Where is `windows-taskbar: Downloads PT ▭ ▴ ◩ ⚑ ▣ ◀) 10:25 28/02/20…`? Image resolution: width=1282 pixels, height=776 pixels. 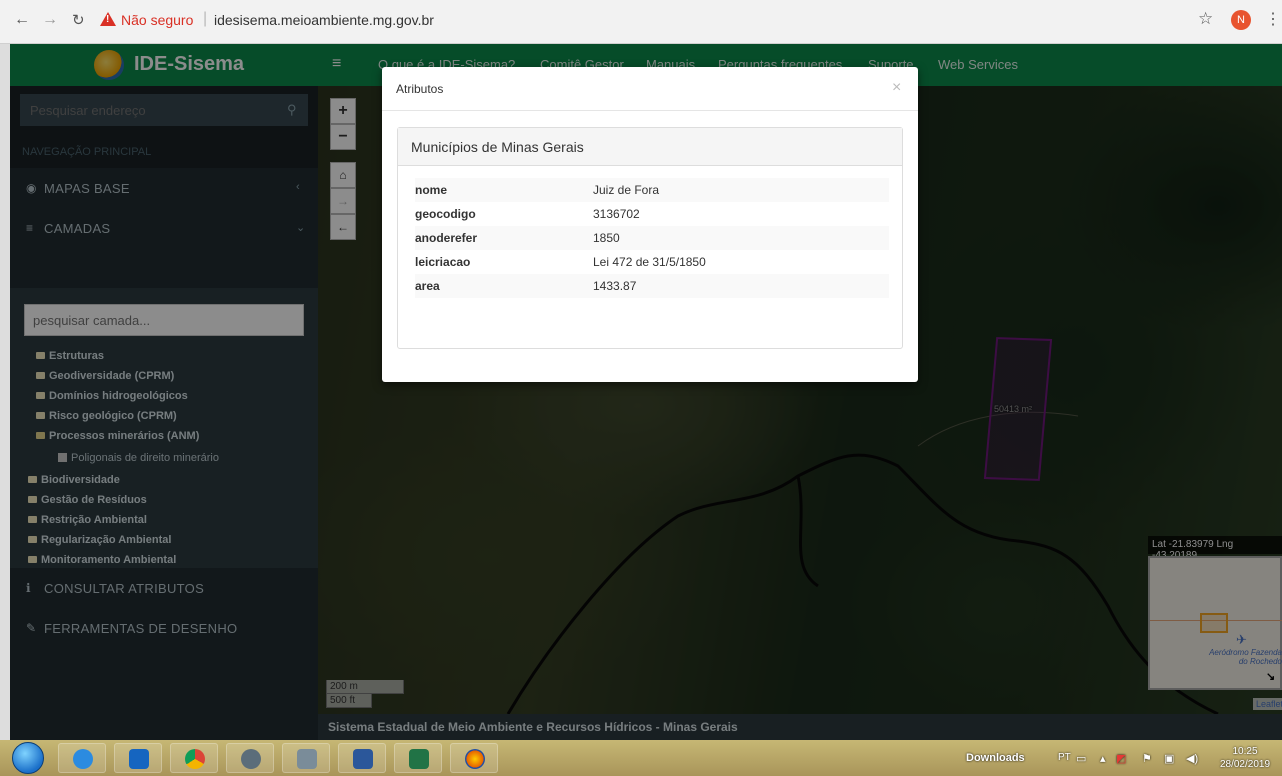
windows-taskbar: Downloads PT ▭ ▴ ◩ ⚑ ▣ ◀) 10:25 28/02/20… is located at coordinates (641, 758).